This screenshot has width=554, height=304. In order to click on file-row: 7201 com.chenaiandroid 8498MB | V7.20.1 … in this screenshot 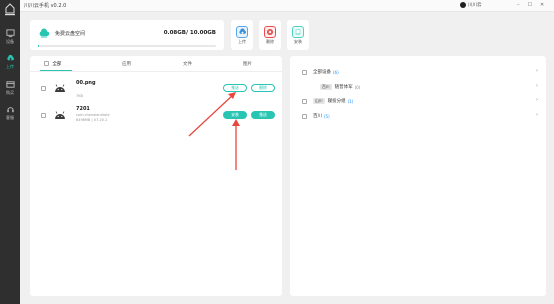, I will do `click(156, 116)`.